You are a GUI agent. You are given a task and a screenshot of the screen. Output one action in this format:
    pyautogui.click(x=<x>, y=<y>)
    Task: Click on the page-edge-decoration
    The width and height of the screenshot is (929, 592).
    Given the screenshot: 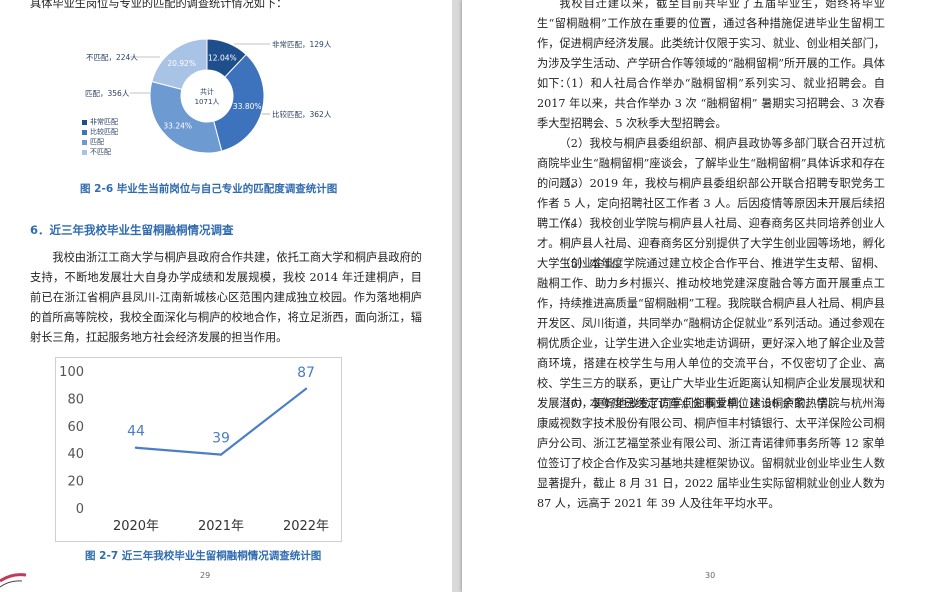 What is the action you would take?
    pyautogui.click(x=13, y=580)
    